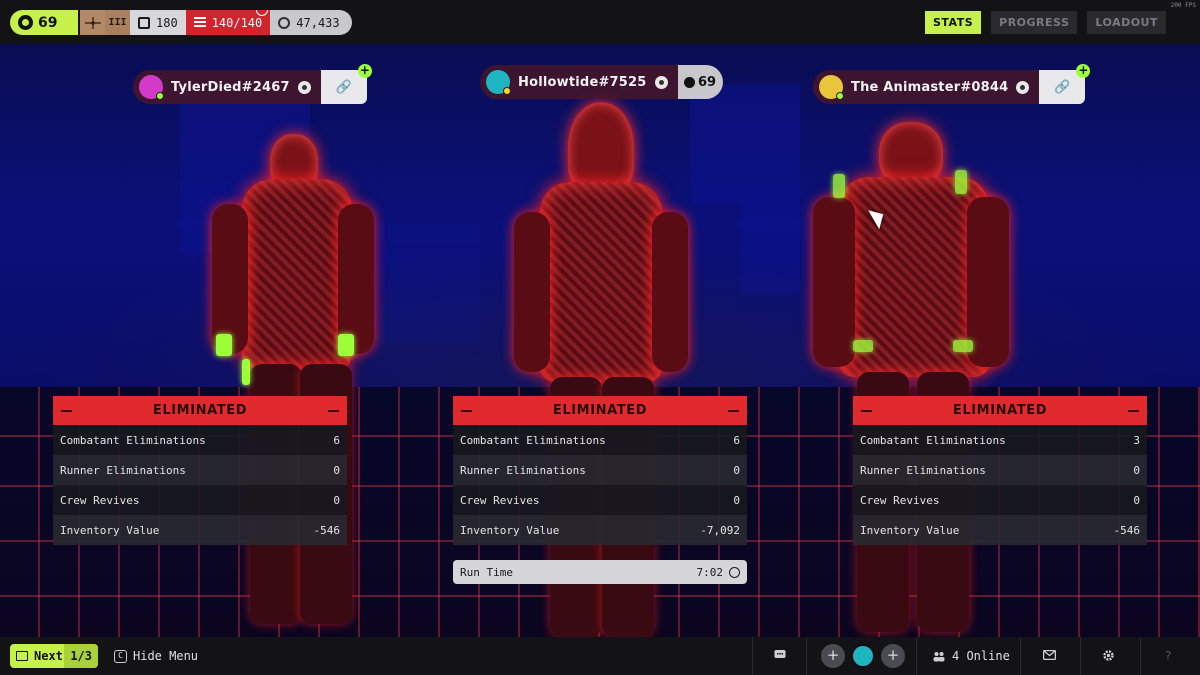 This screenshot has height=675, width=1200. What do you see at coordinates (1183, 5) in the screenshot?
I see `fps-counter: 200 FPS` at bounding box center [1183, 5].